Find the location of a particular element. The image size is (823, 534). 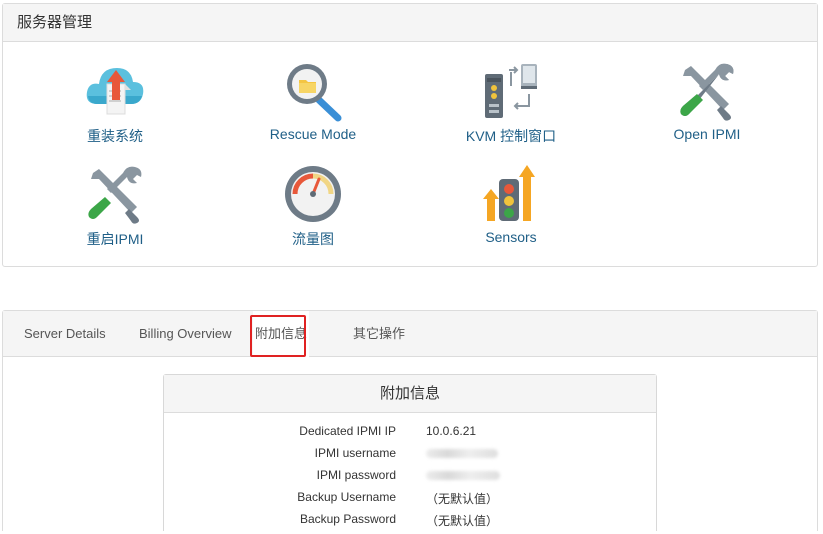

traffic-light-icon is located at coordinates (509, 193).